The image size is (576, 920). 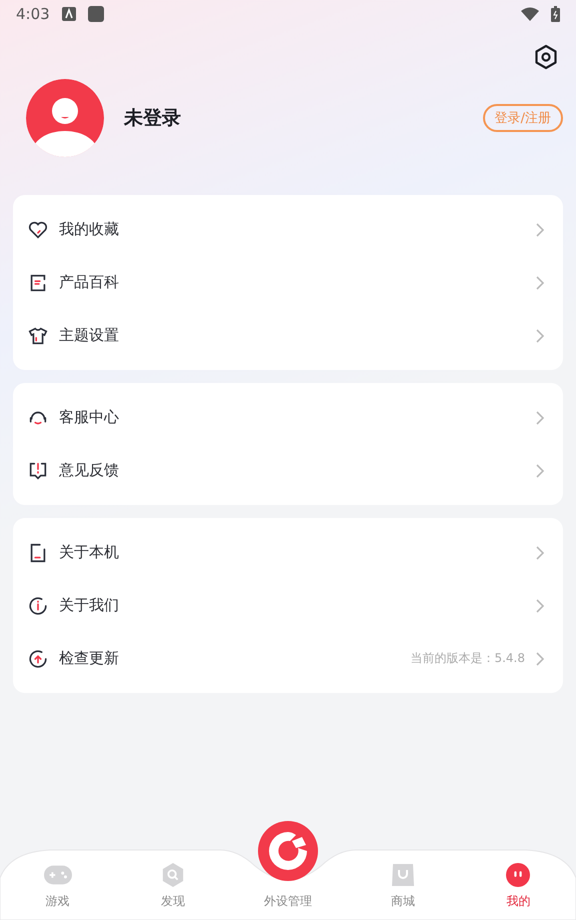 I want to click on menu-item: 我的收藏, so click(x=292, y=229).